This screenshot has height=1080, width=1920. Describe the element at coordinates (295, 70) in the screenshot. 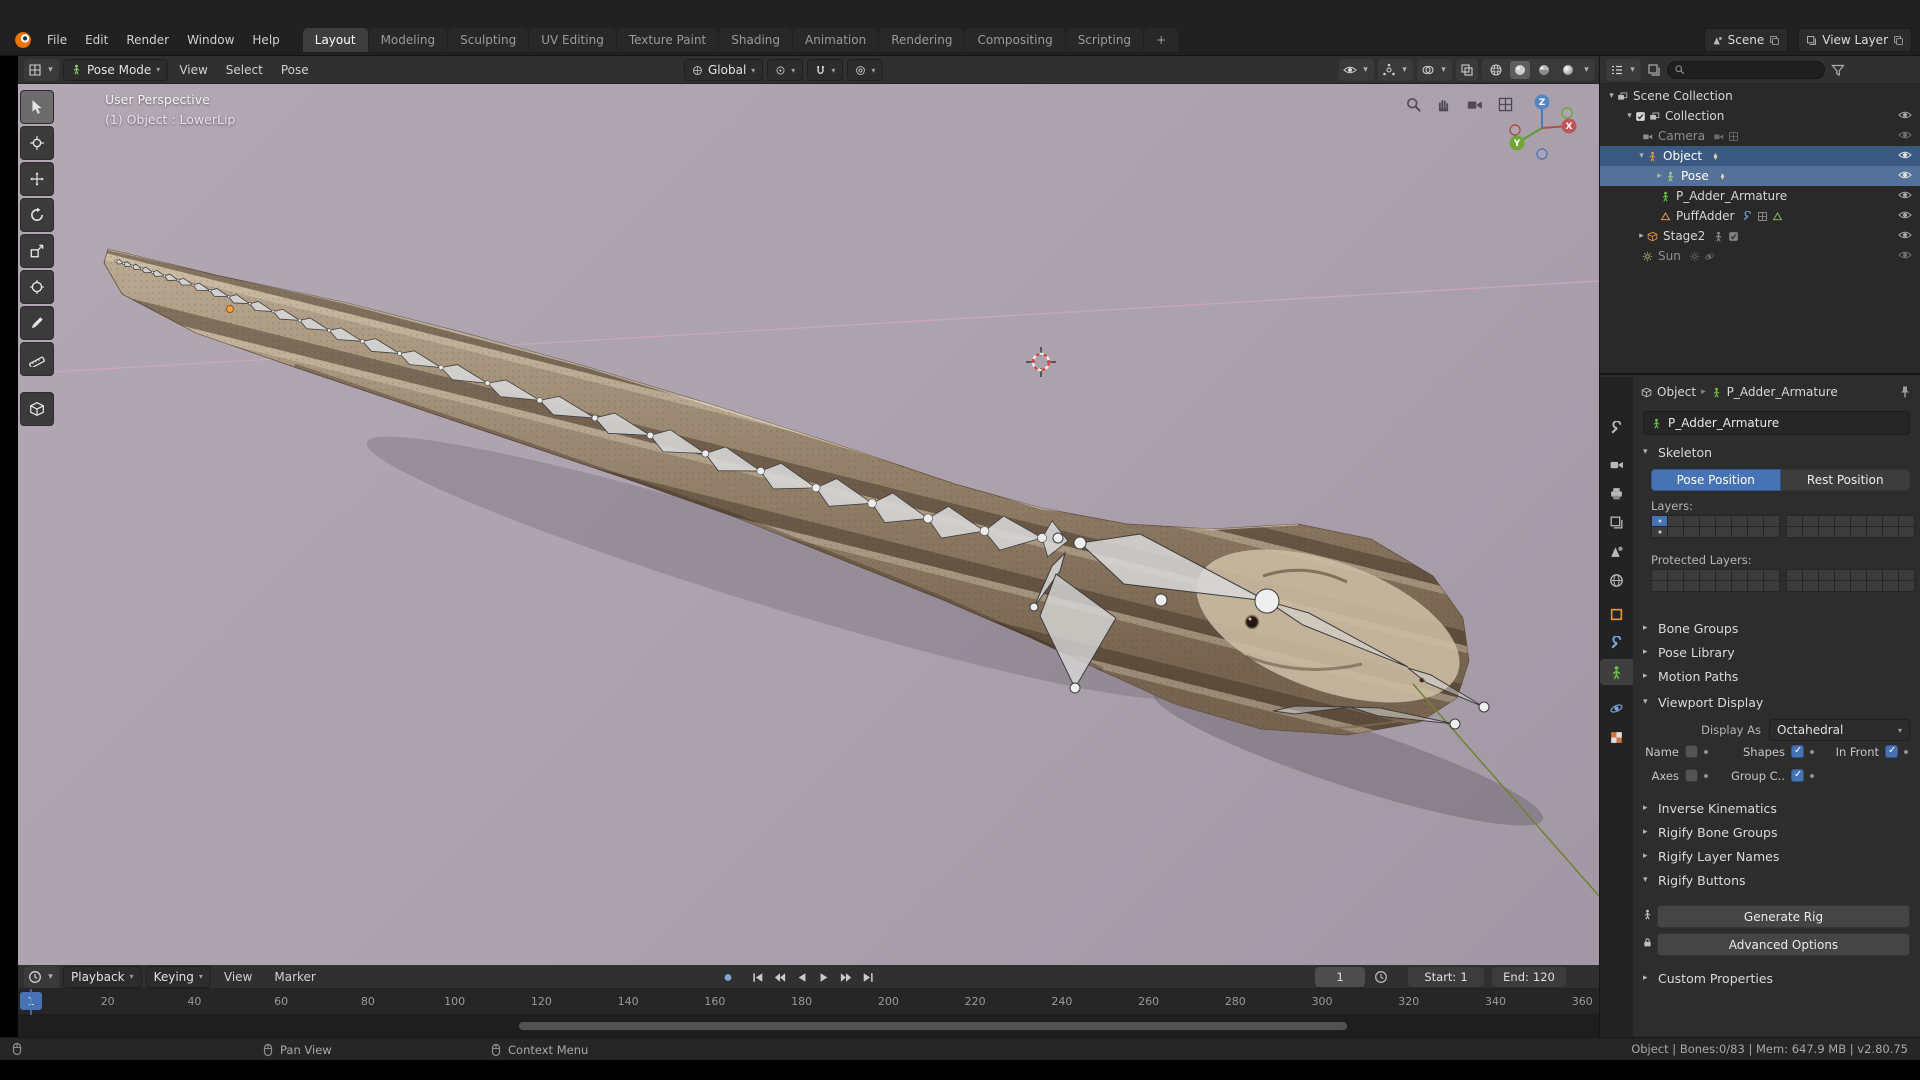

I see `menu-pose: Pose` at that location.